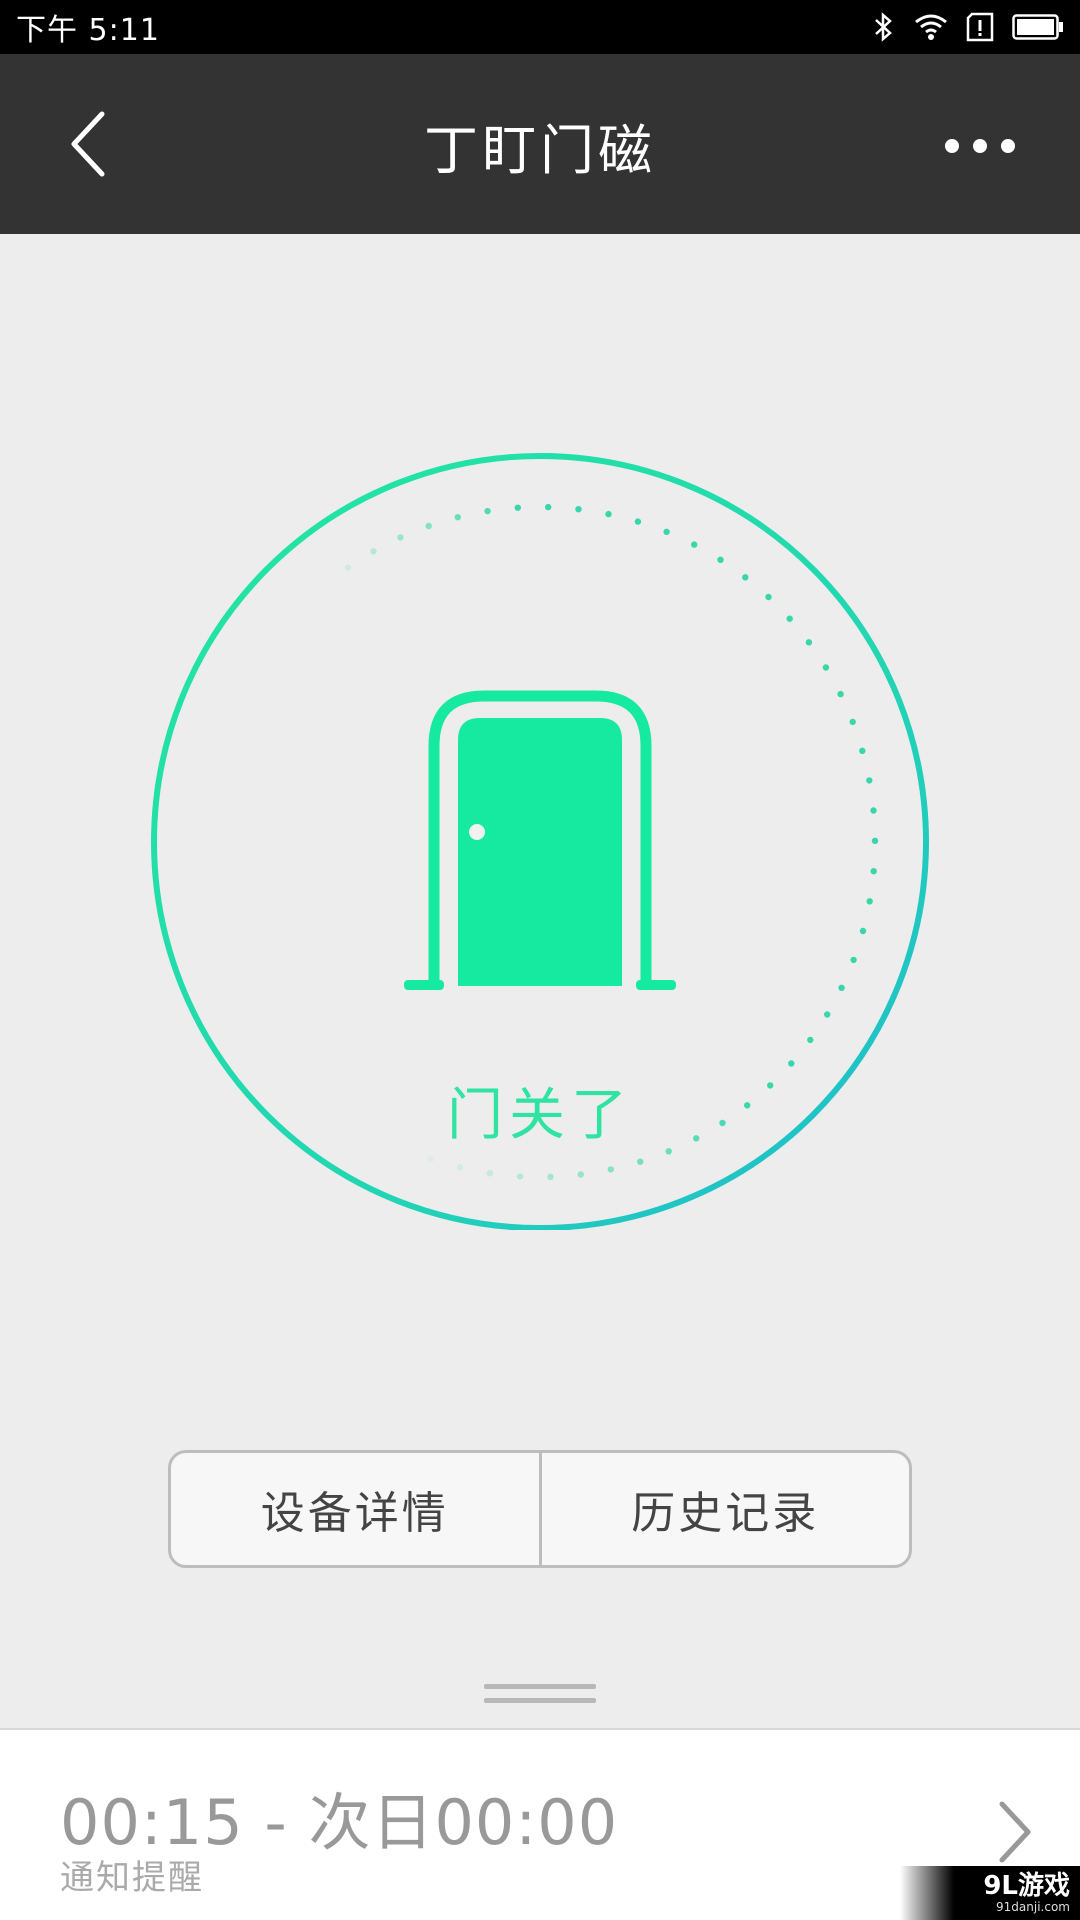 Image resolution: width=1080 pixels, height=1920 pixels. Describe the element at coordinates (540, 27) in the screenshot. I see `status-bar: 下午 5:11` at that location.